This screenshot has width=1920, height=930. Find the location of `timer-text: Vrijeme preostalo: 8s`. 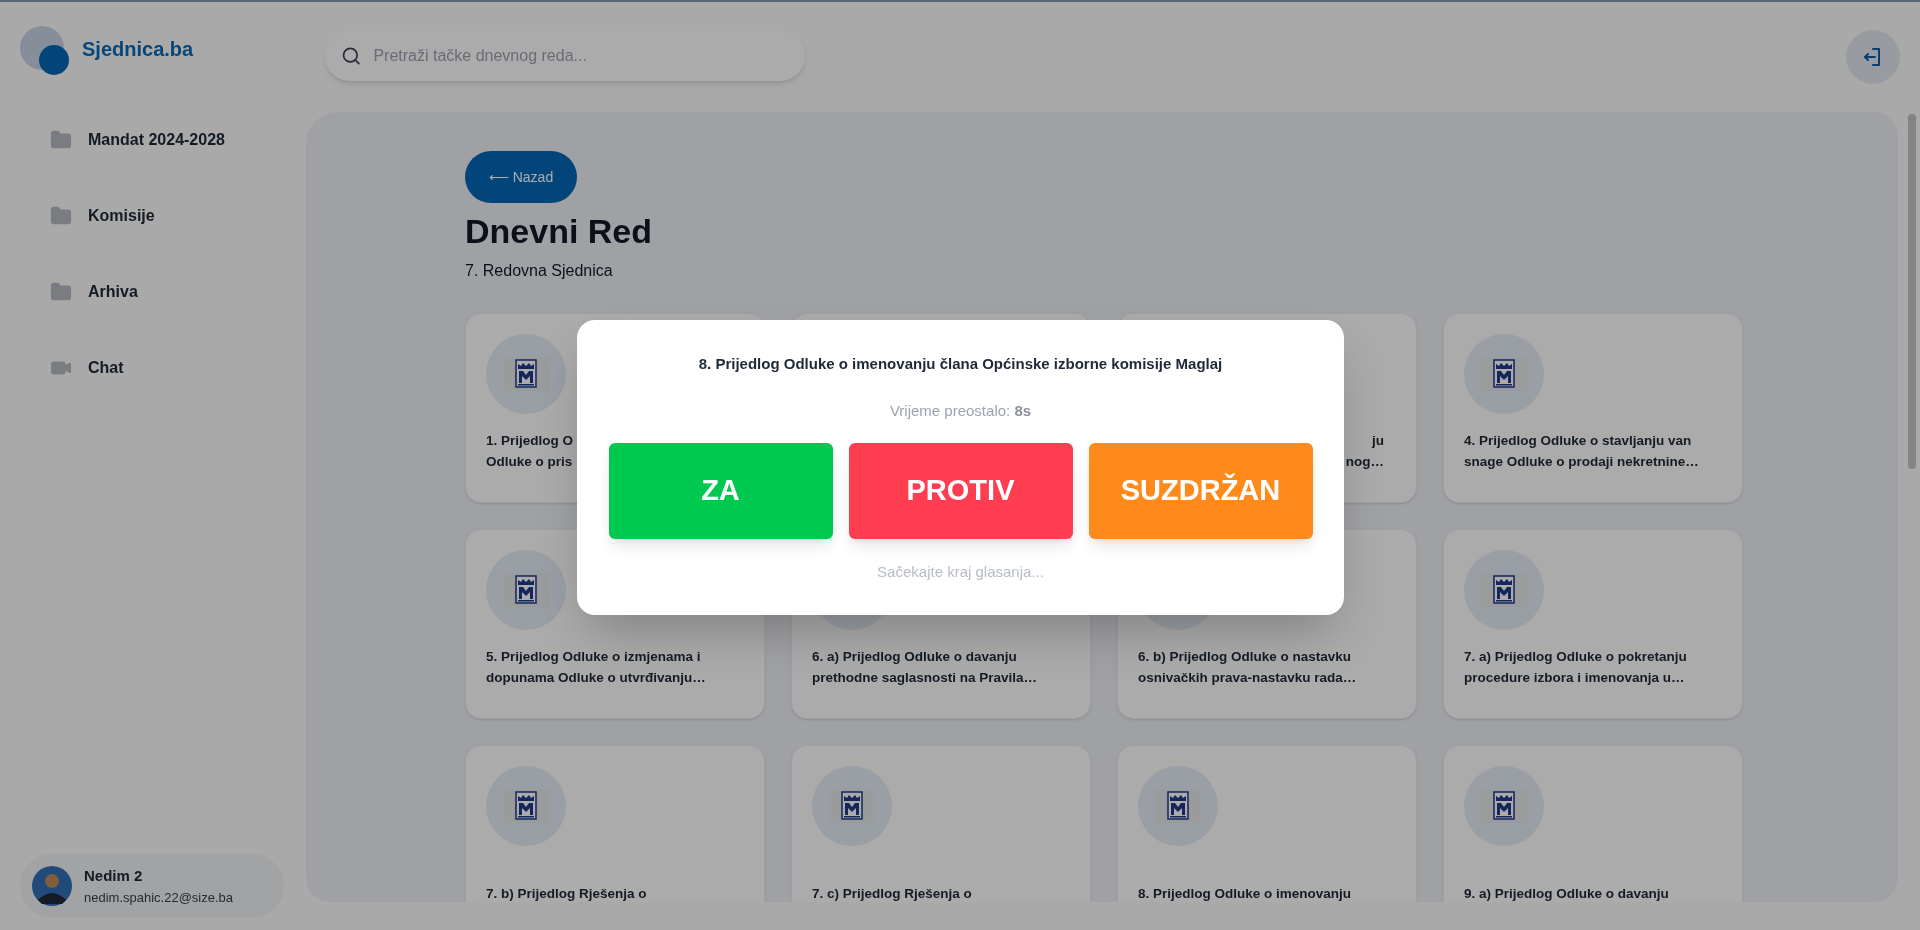

timer-text: Vrijeme preostalo: 8s is located at coordinates (960, 410).